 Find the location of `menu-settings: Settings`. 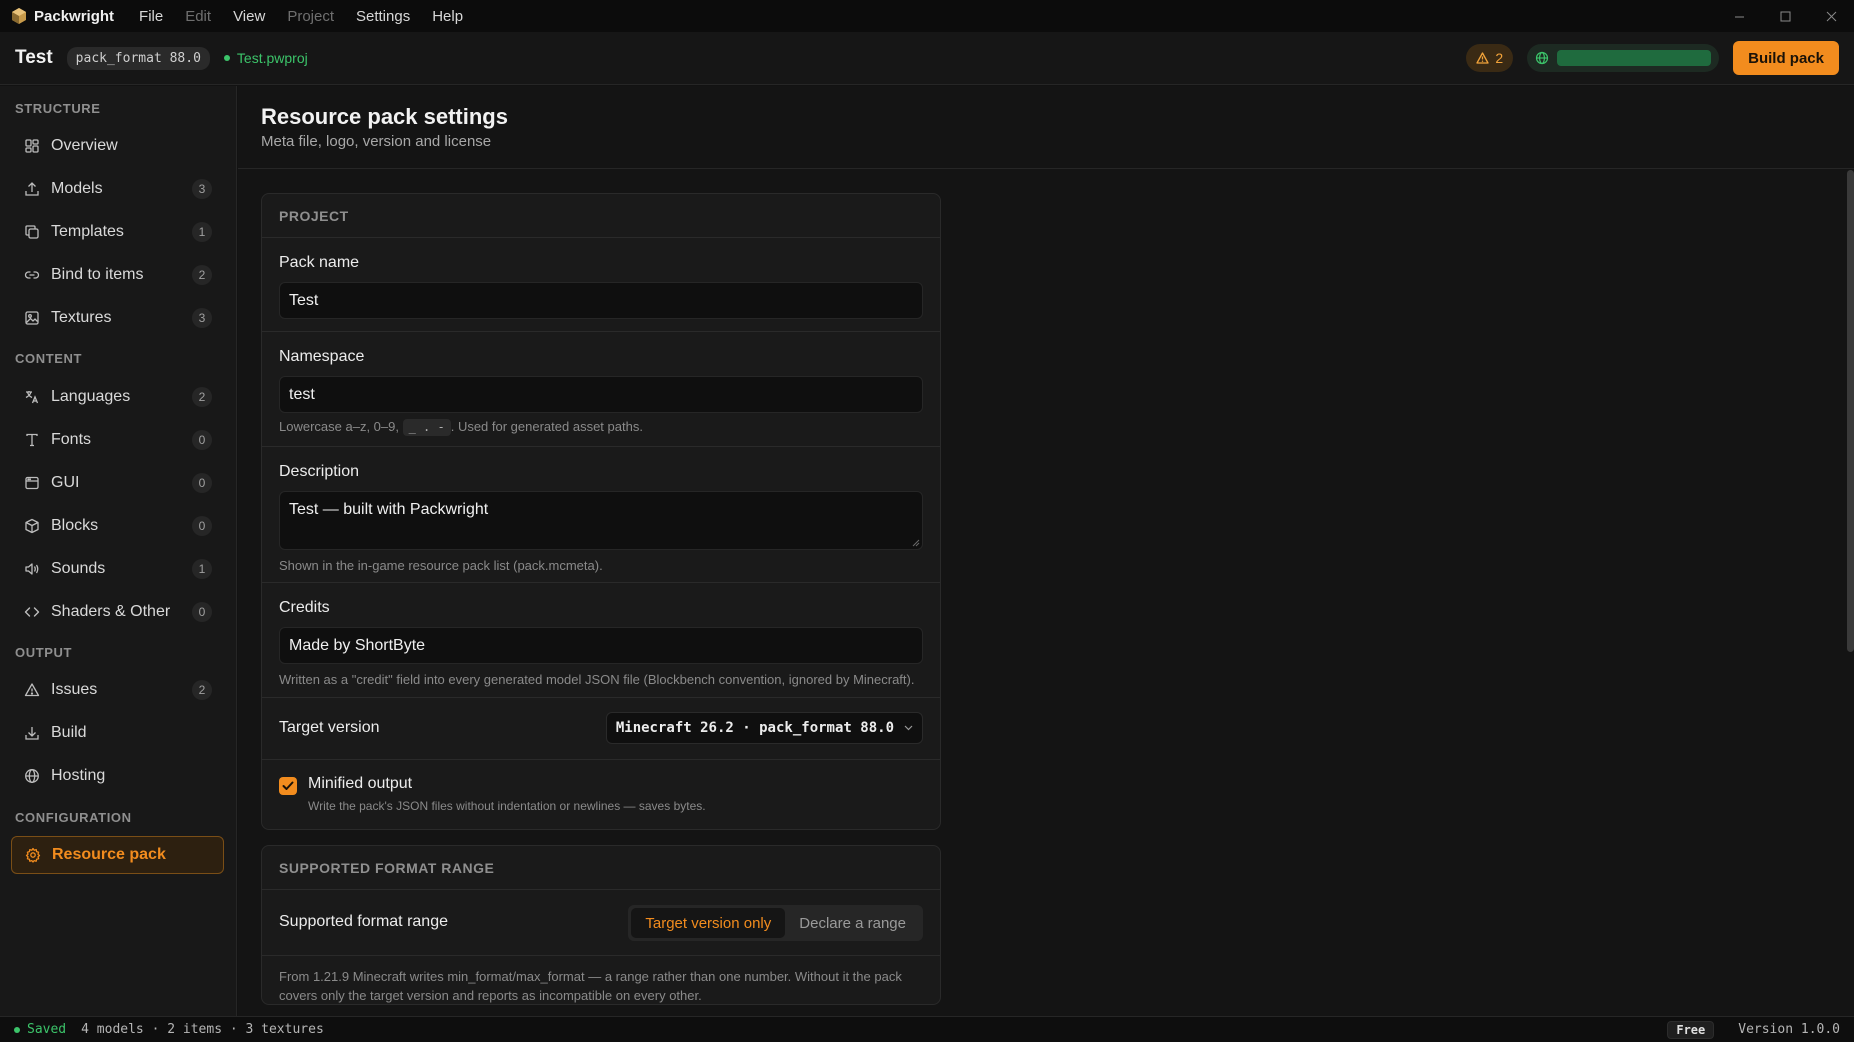

menu-settings: Settings is located at coordinates (383, 16).